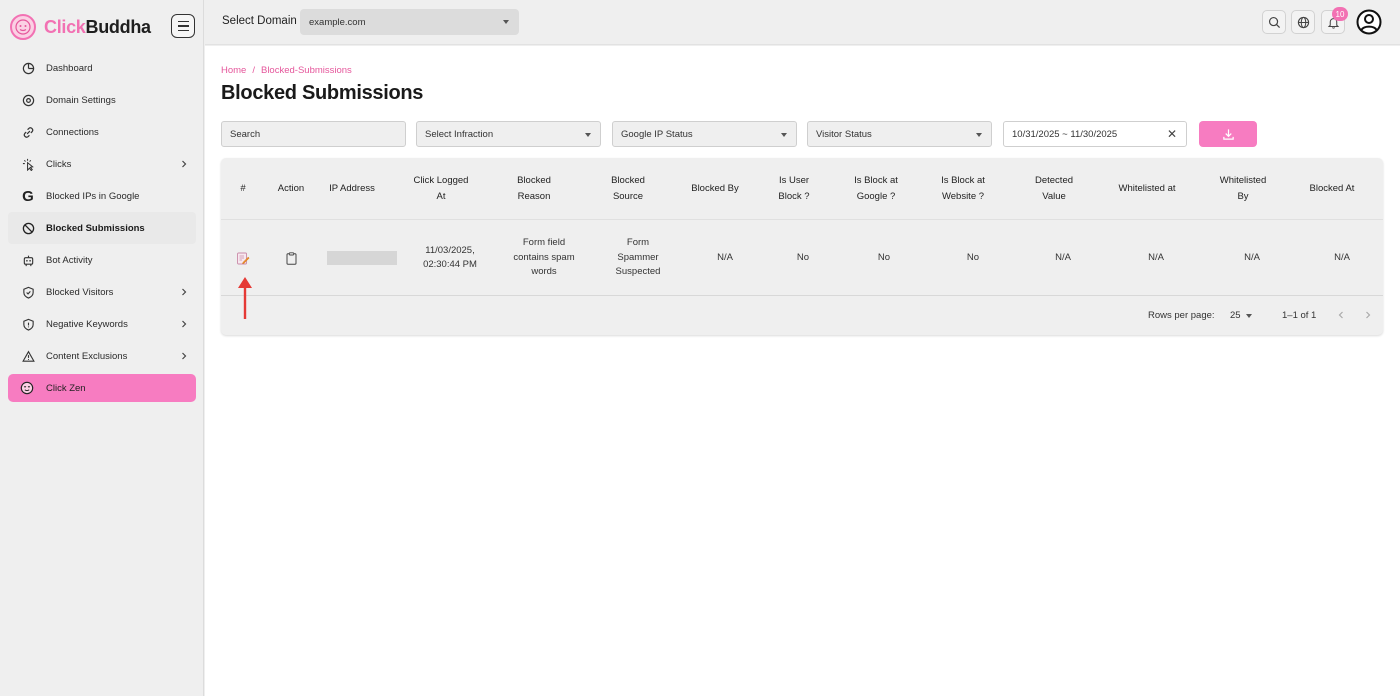 The height and width of the screenshot is (696, 1400). I want to click on domain-select: example.com, so click(409, 22).